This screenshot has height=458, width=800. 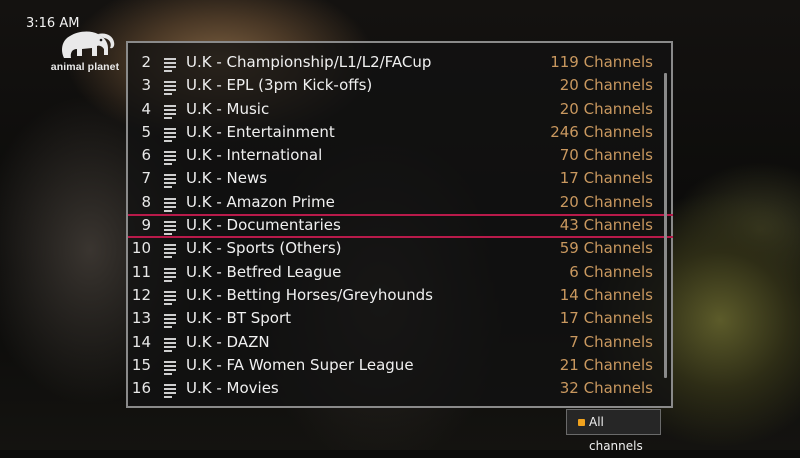 I want to click on category-row: 5 U.K - Entertainment 246 Channels, so click(x=395, y=132).